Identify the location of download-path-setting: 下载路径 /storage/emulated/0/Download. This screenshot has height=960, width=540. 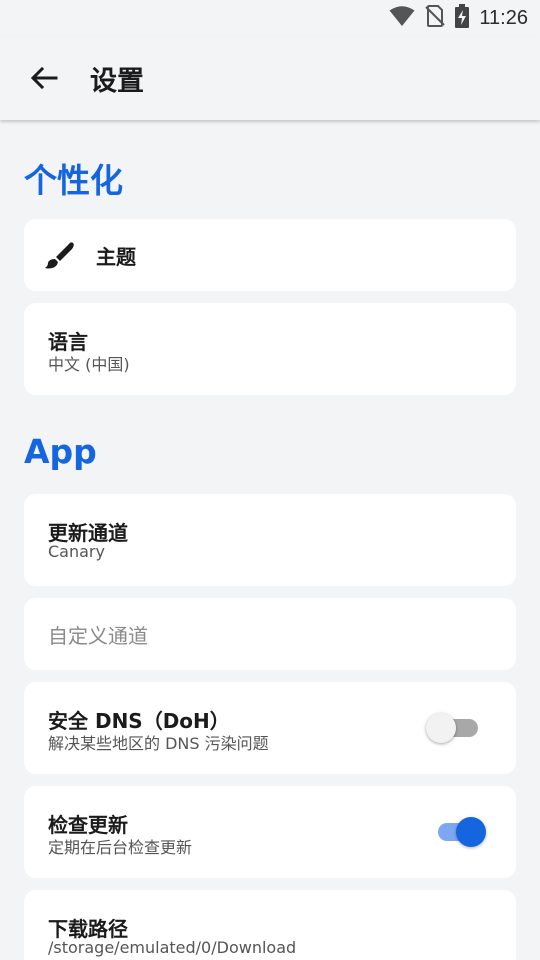
(270, 925).